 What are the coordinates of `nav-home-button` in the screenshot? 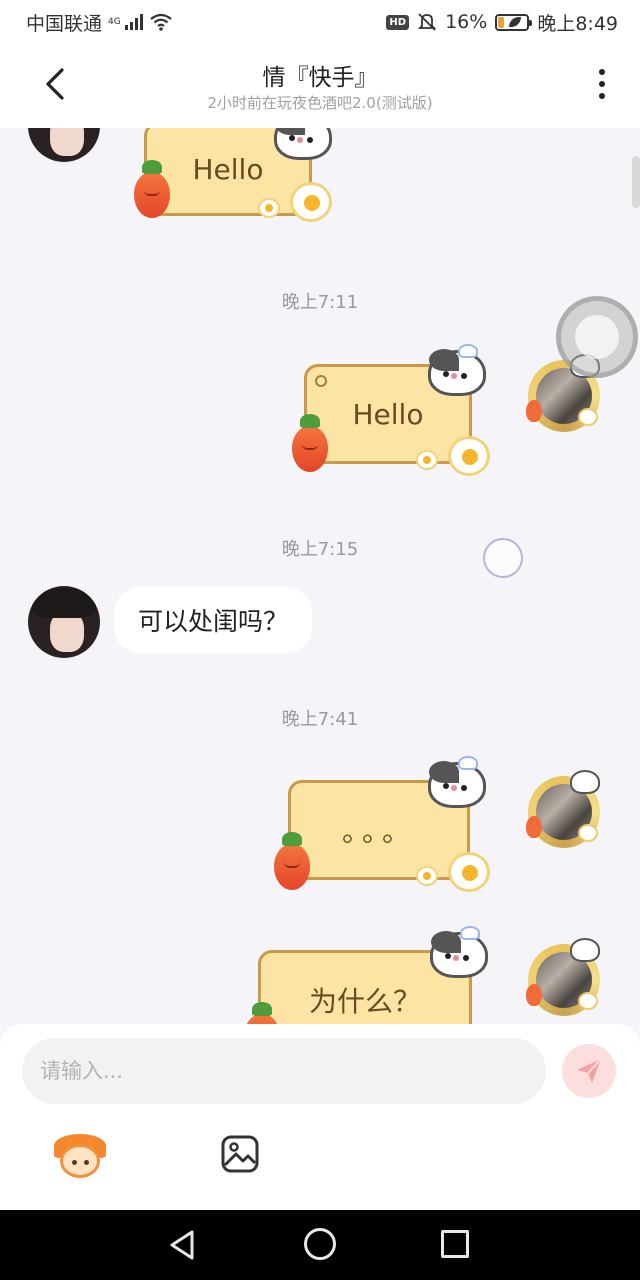 It's located at (320, 1244).